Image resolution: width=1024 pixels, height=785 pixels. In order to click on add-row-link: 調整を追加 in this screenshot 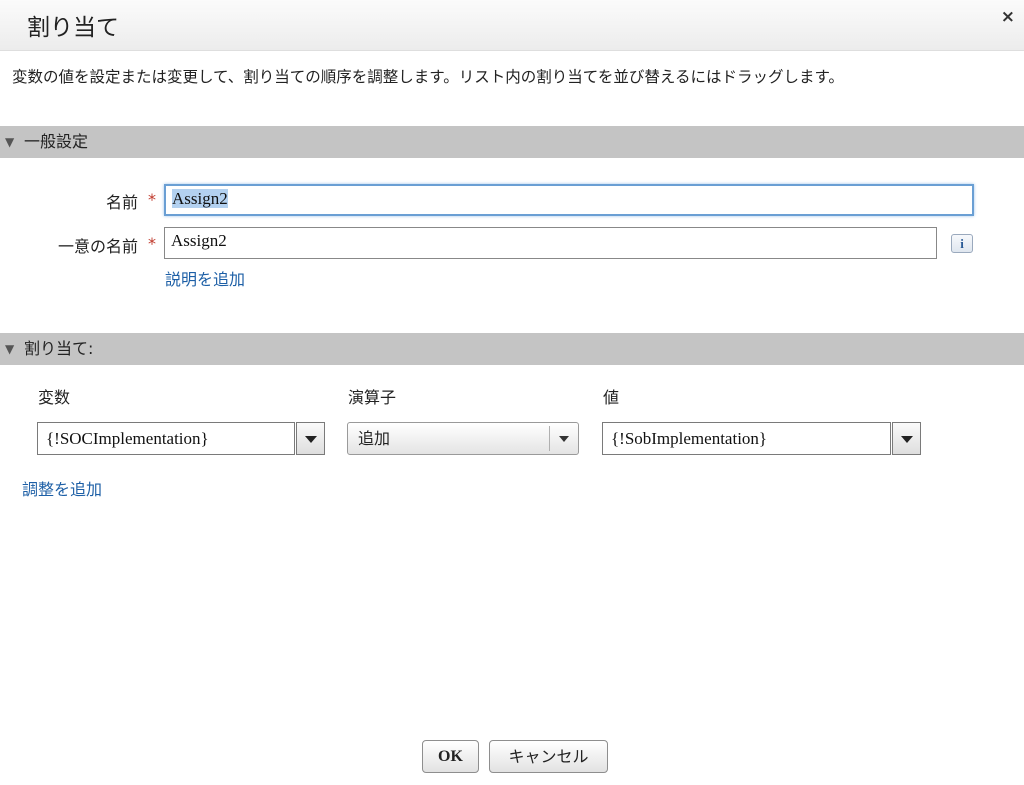, I will do `click(62, 488)`.